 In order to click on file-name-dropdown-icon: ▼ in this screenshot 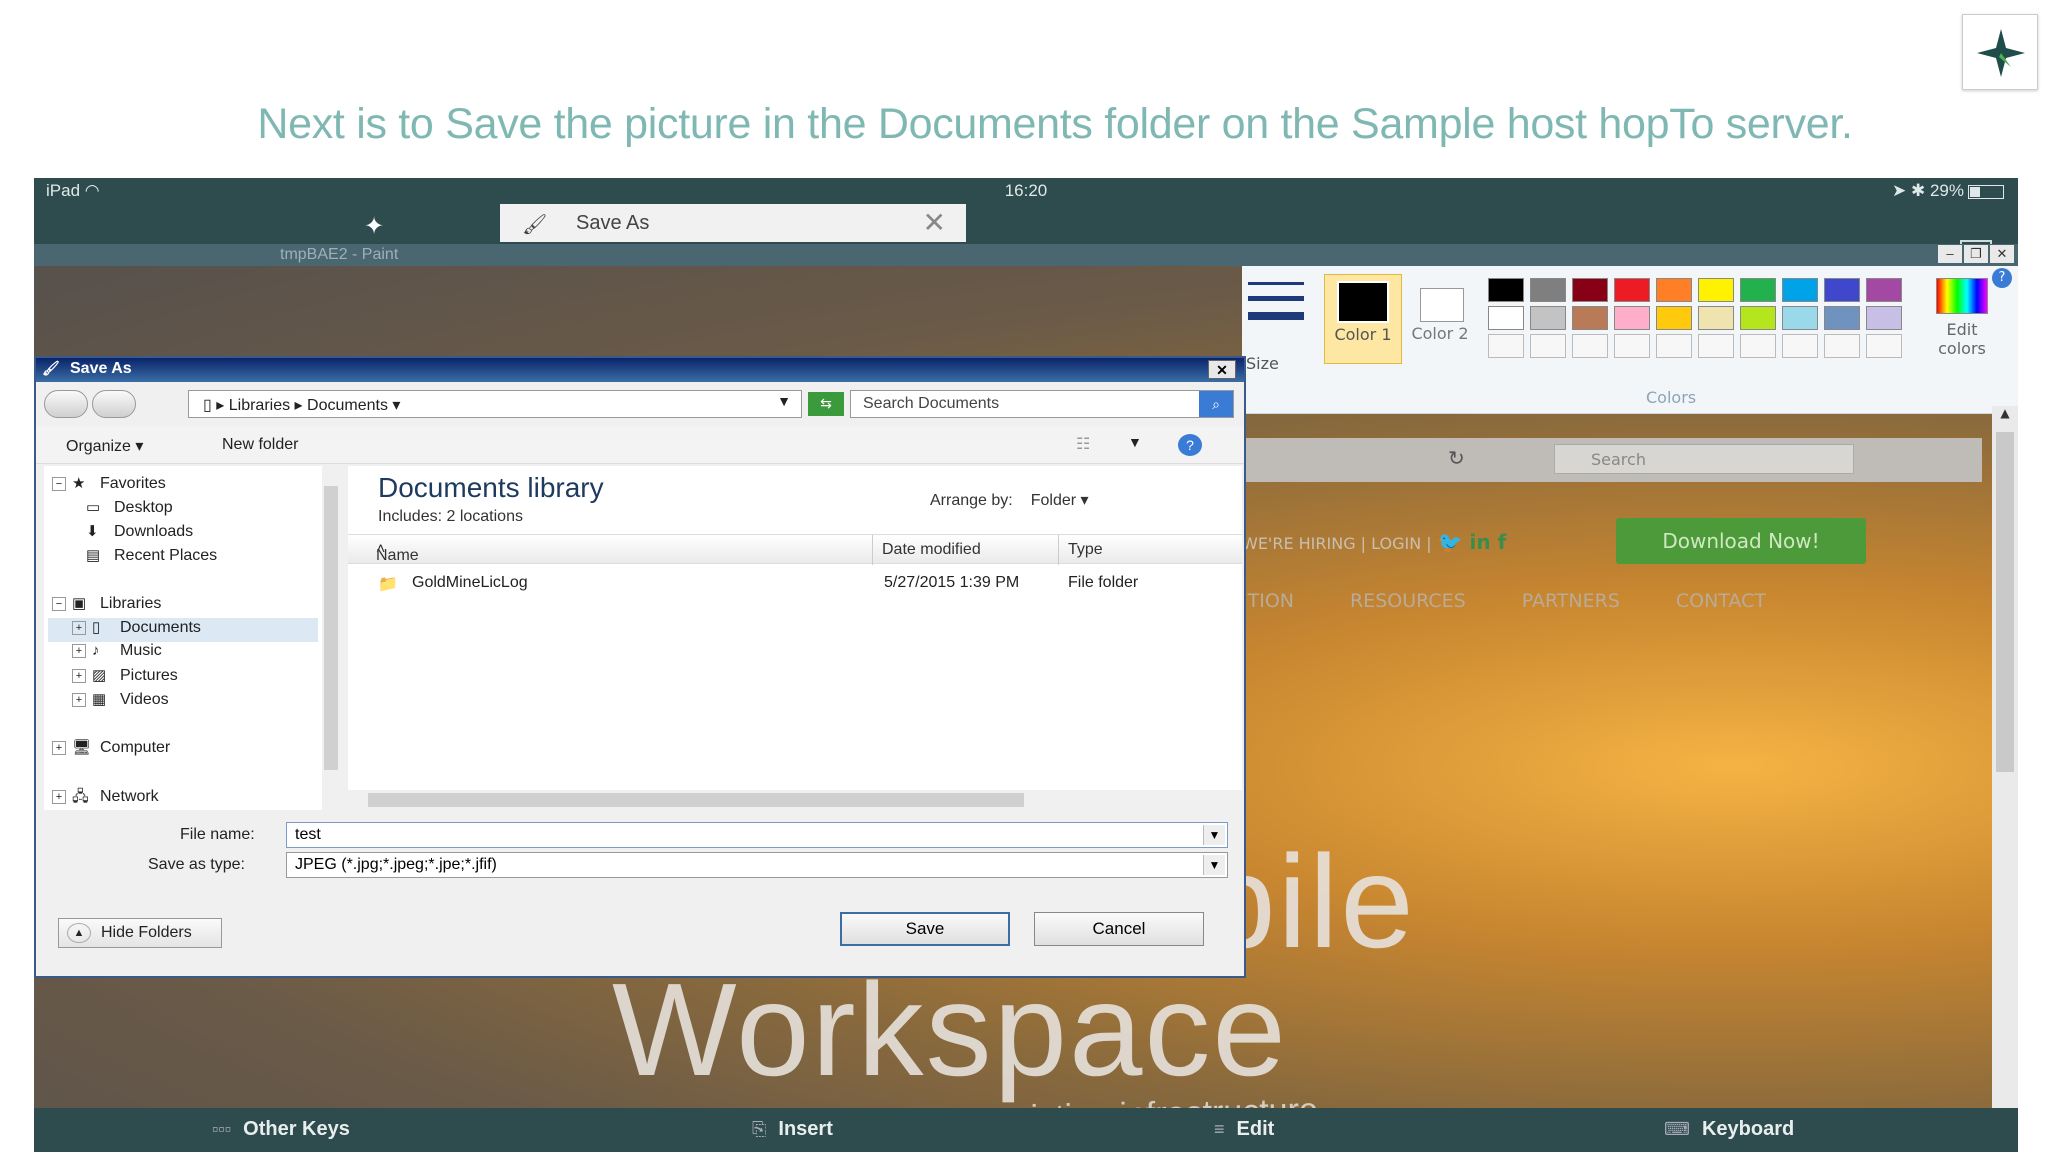, I will do `click(1214, 835)`.